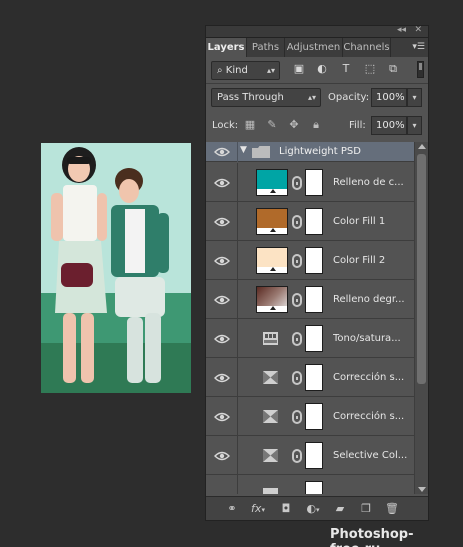 This screenshot has width=463, height=547. I want to click on add-mask-icon: ◘, so click(286, 509).